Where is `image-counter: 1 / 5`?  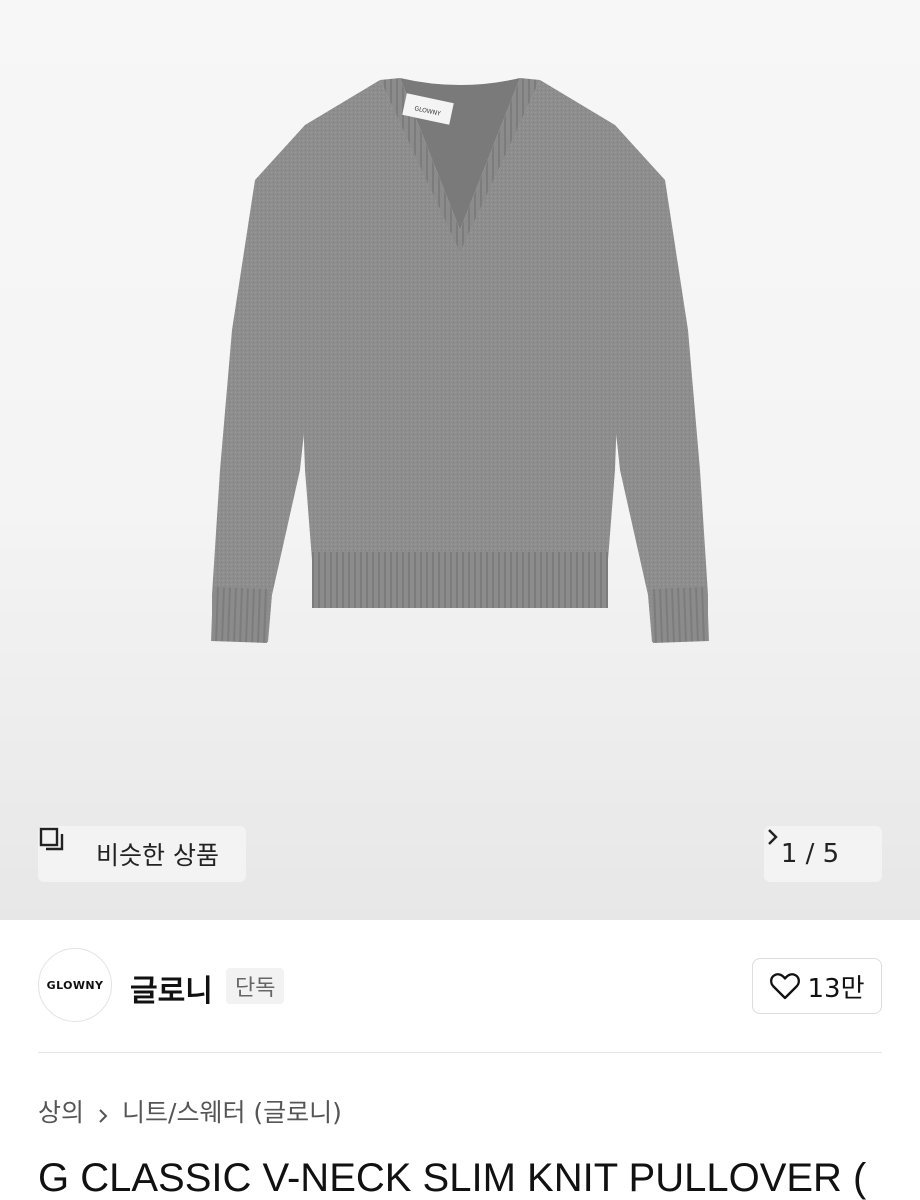
image-counter: 1 / 5 is located at coordinates (810, 854).